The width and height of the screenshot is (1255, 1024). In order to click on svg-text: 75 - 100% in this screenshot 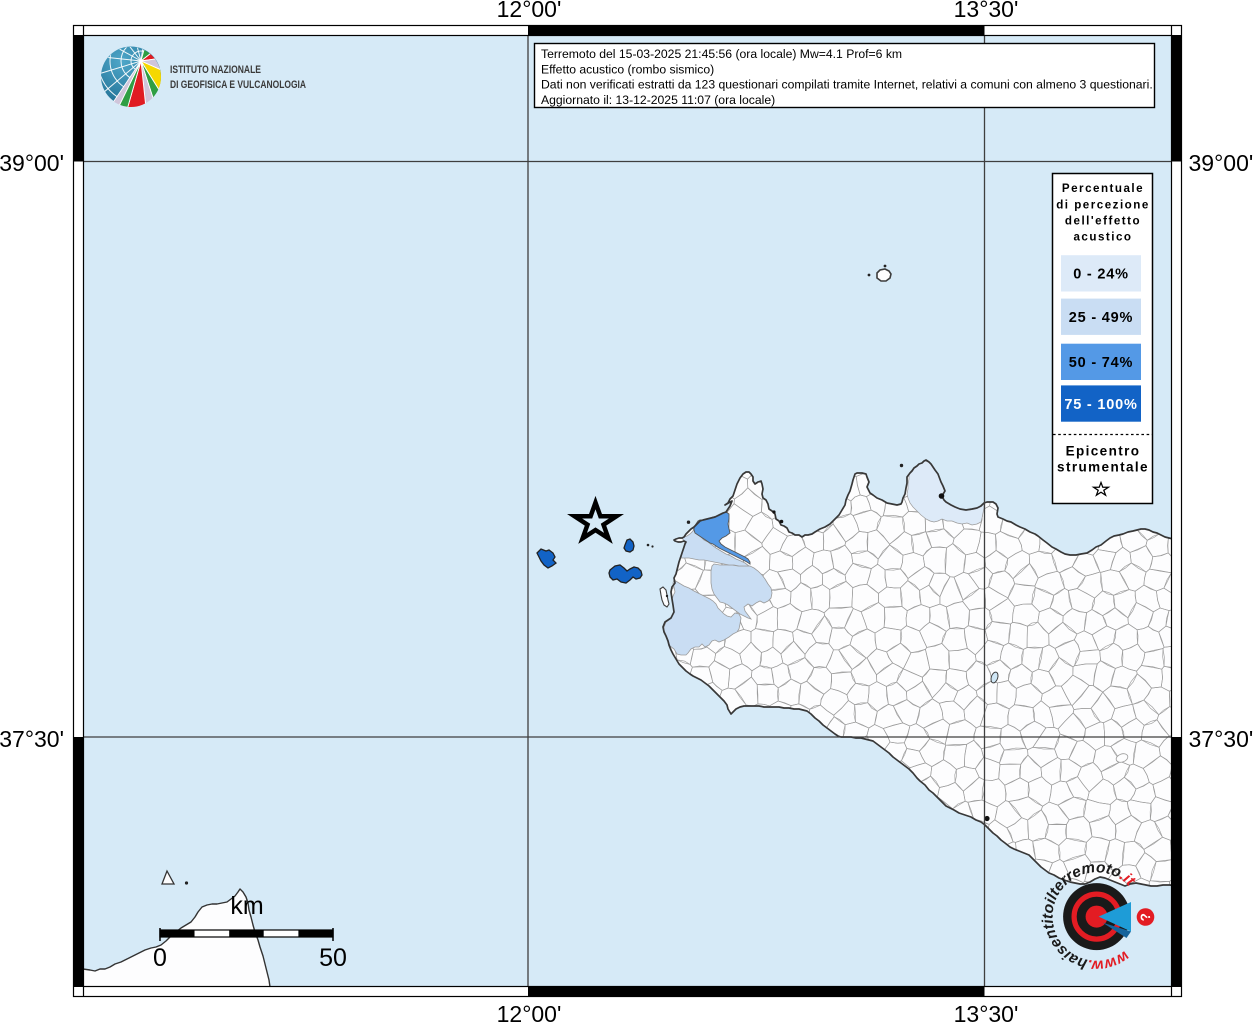, I will do `click(1100, 405)`.